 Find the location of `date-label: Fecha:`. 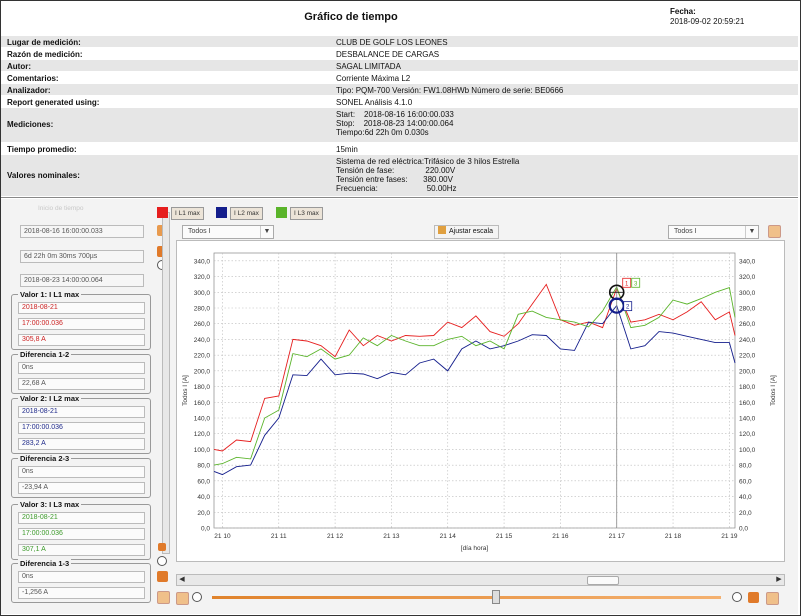

date-label: Fecha: is located at coordinates (683, 11).